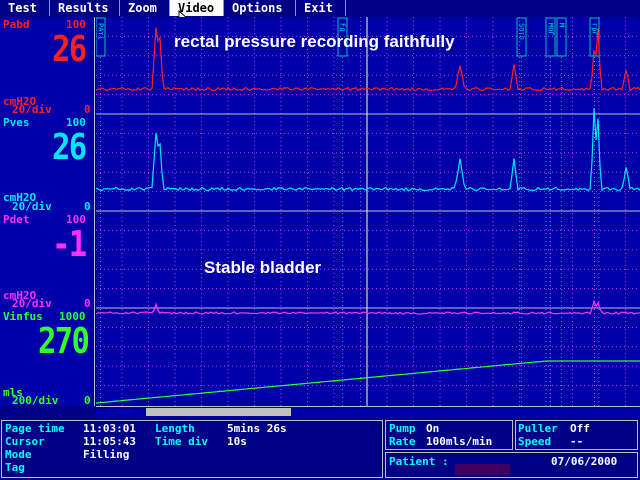 This screenshot has width=640, height=480. I want to click on cursor-label: Cursor, so click(25, 441).